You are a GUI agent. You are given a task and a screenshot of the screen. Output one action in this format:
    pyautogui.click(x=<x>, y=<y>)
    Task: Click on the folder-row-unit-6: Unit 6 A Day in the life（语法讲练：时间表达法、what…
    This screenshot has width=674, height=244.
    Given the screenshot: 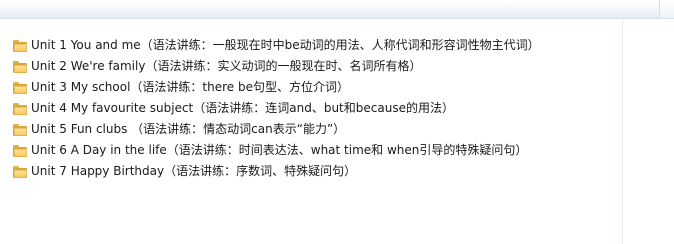 What is the action you would take?
    pyautogui.click(x=311, y=150)
    